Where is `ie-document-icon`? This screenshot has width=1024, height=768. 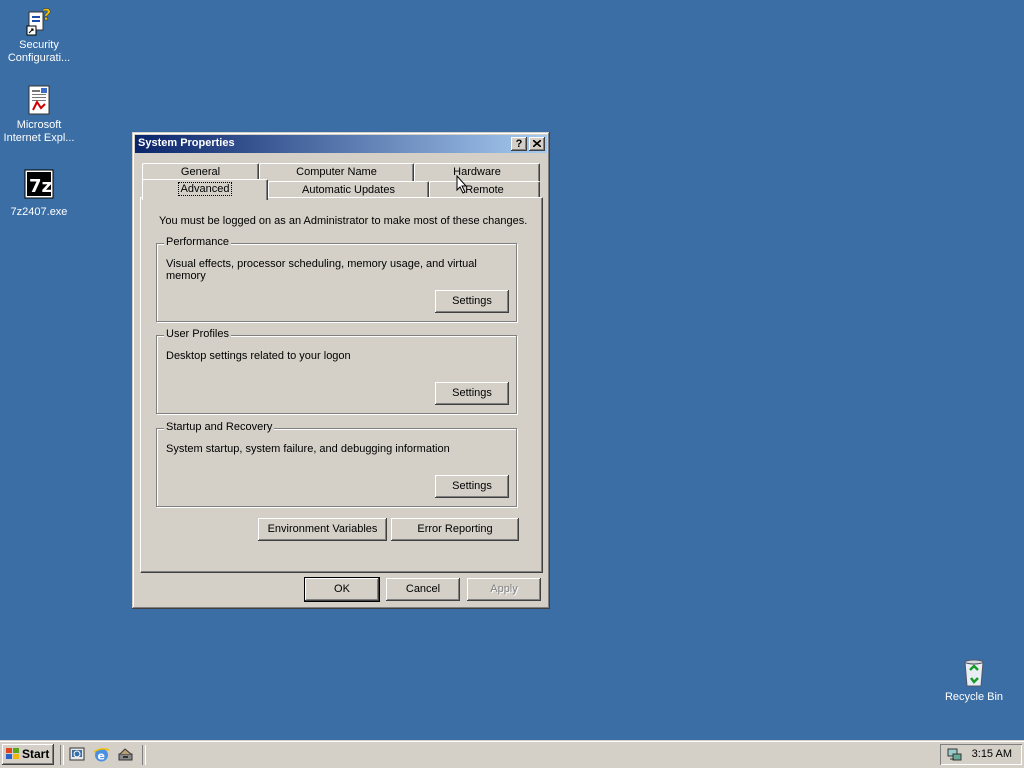
ie-document-icon is located at coordinates (39, 100).